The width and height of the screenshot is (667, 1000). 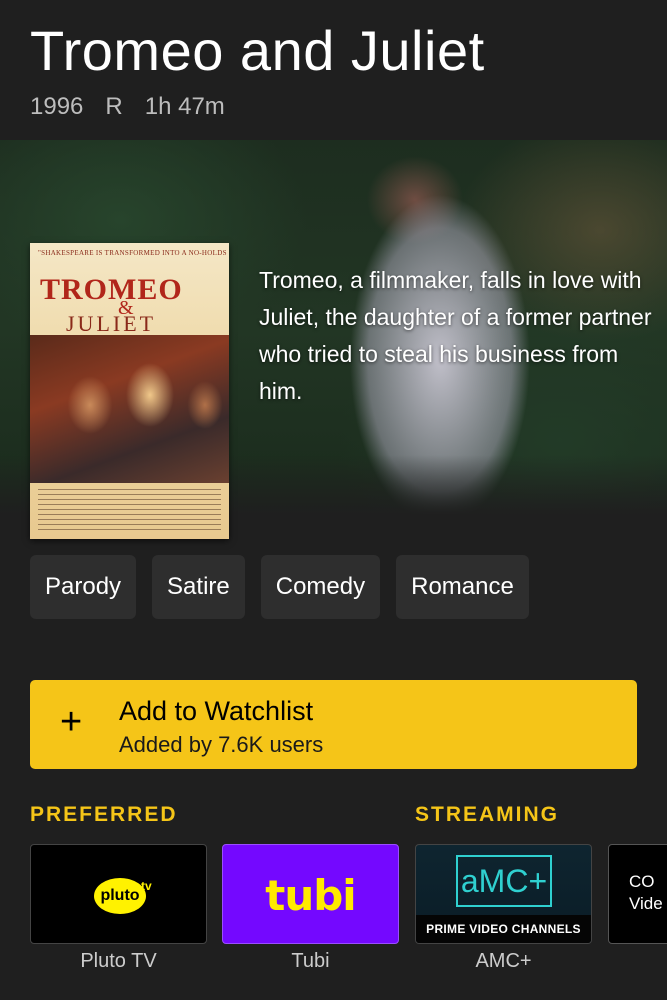 I want to click on tubi-logo-icon: tubi, so click(x=310, y=895).